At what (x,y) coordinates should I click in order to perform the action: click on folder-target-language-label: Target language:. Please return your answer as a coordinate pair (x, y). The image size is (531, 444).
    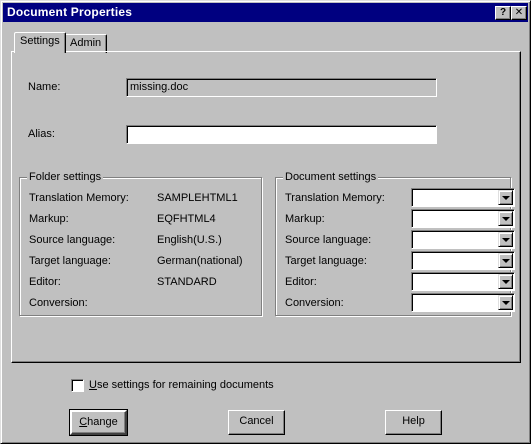
    Looking at the image, I should click on (70, 261).